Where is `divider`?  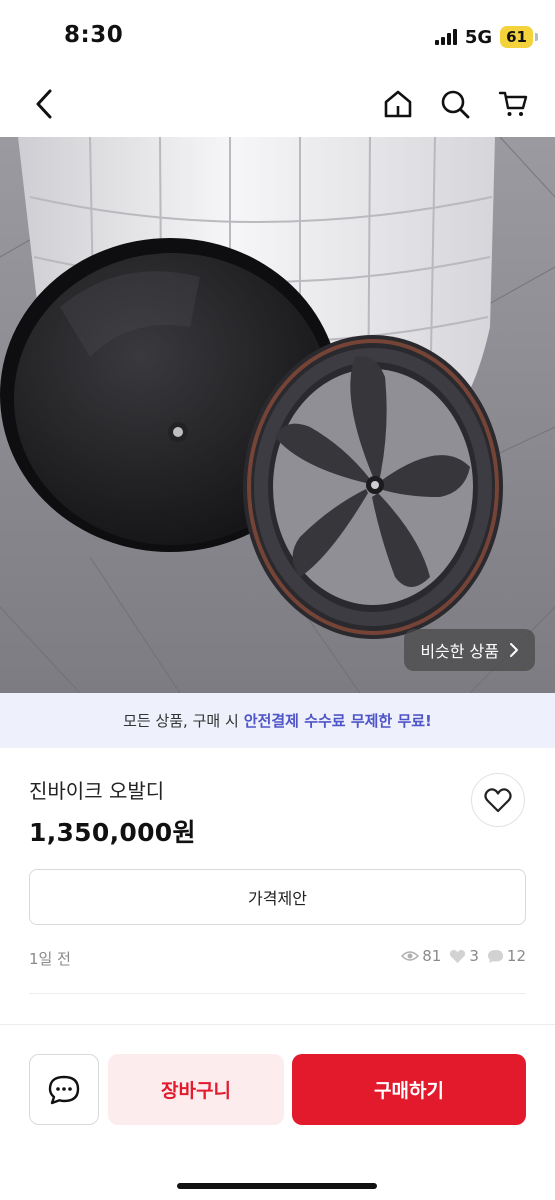 divider is located at coordinates (277, 993).